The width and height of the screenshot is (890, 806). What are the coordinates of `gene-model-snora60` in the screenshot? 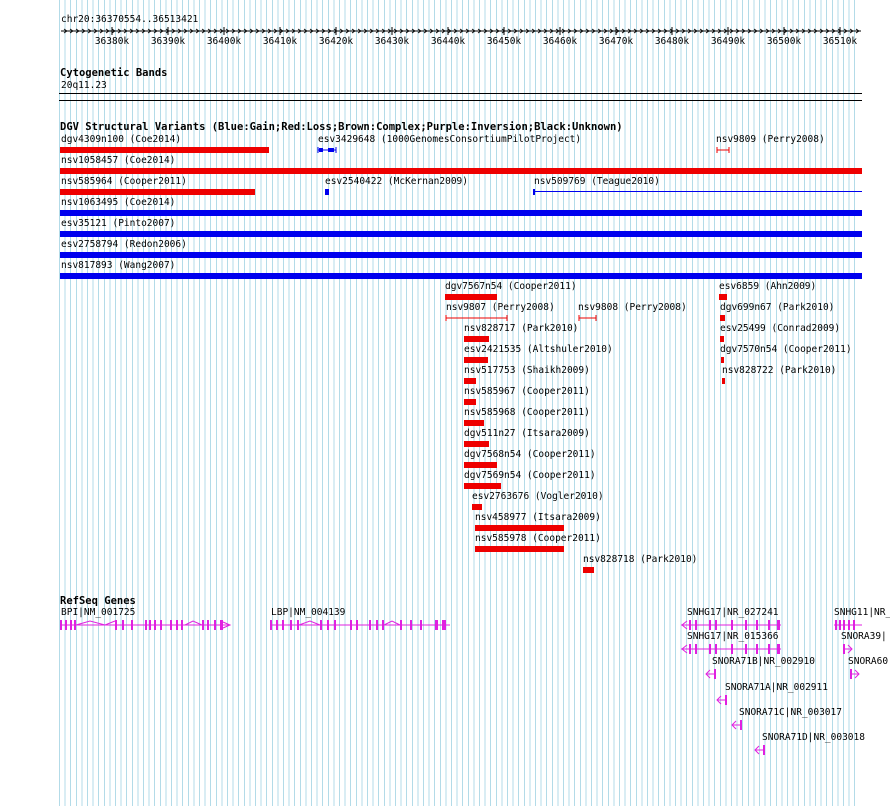 It's located at (855, 674).